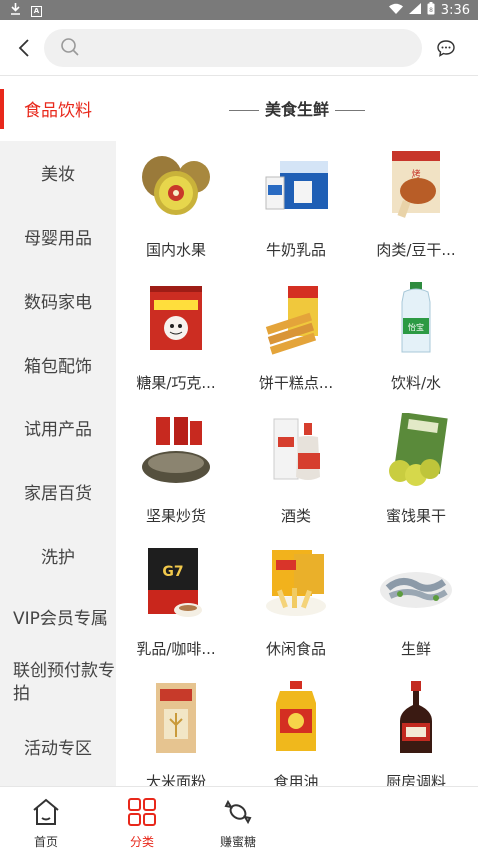  I want to click on category-item-dried-fruit: 蜜饯果干, so click(416, 469).